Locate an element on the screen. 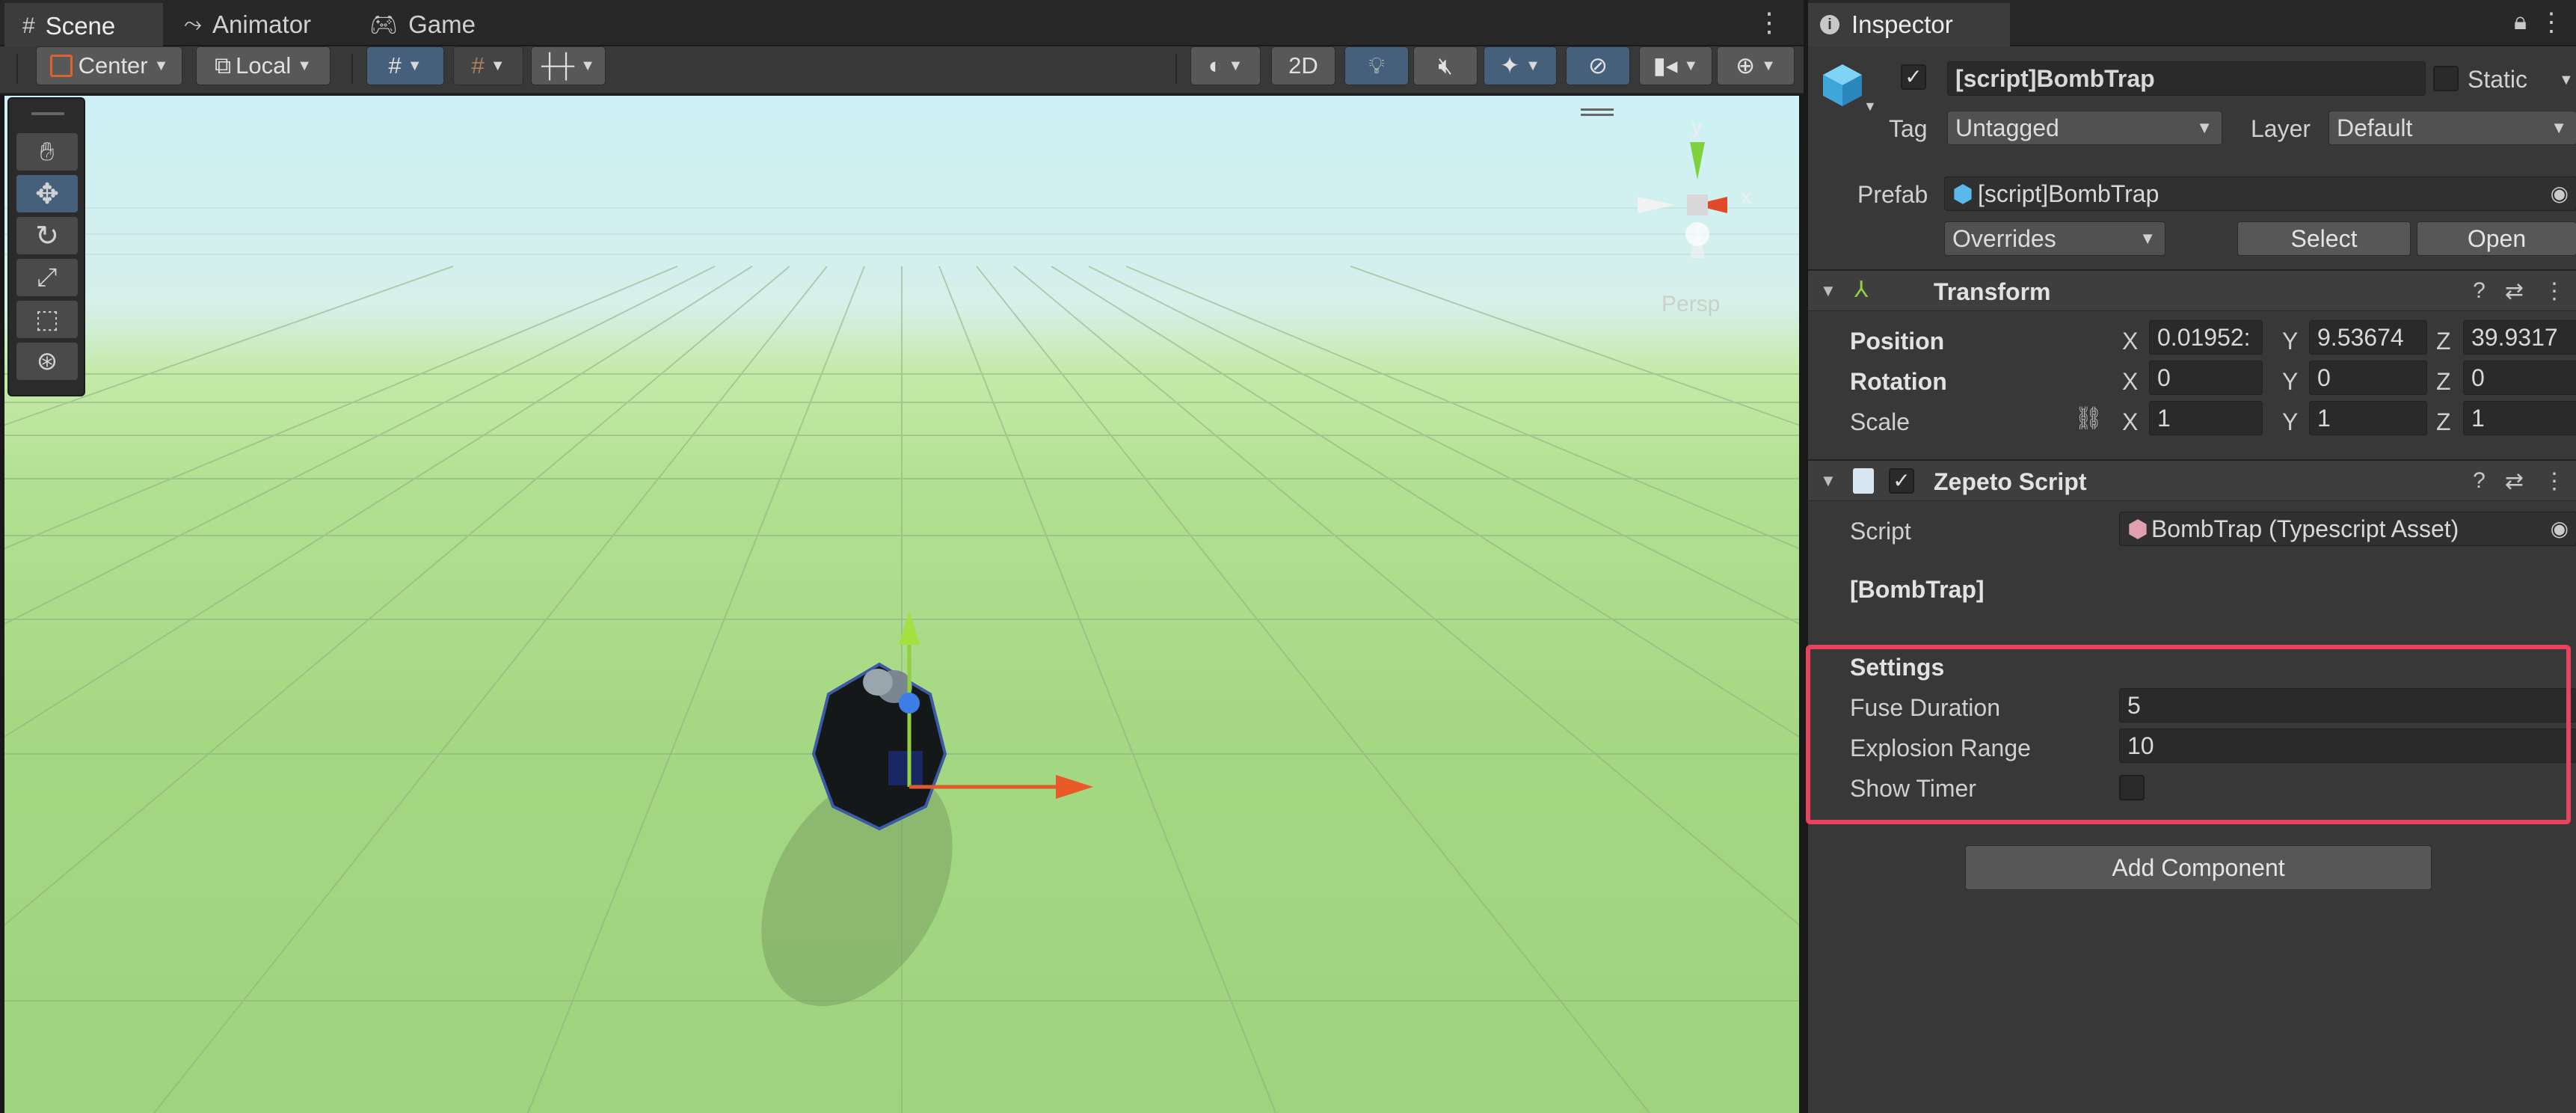 The width and height of the screenshot is (2576, 1113). globe-icon: ⊕ is located at coordinates (1746, 65).